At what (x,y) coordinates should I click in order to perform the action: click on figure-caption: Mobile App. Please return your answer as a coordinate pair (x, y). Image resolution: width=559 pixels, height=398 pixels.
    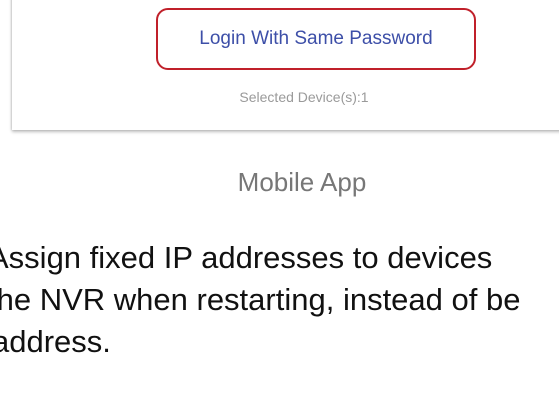
    Looking at the image, I should click on (302, 182).